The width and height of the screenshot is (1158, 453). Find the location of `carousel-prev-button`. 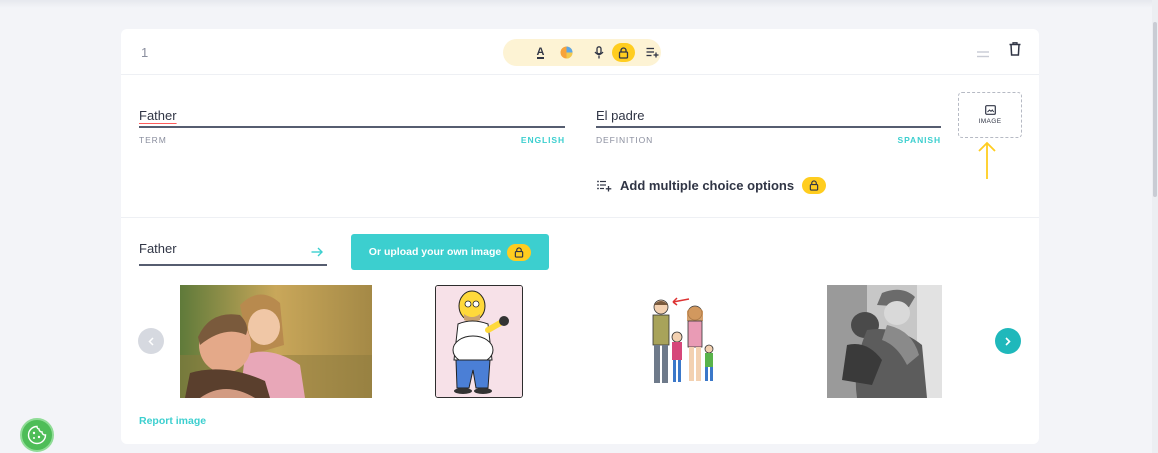

carousel-prev-button is located at coordinates (151, 341).